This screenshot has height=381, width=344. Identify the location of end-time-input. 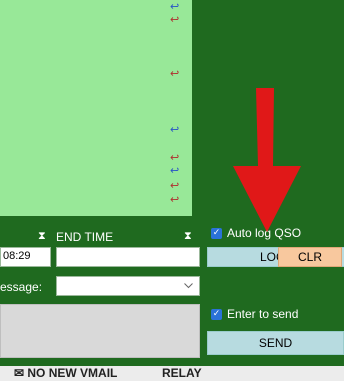
(128, 257).